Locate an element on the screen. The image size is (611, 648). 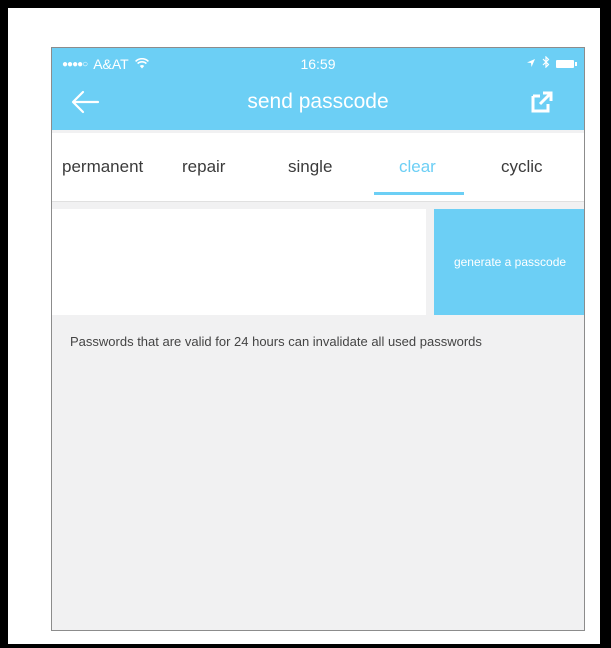
share-icon is located at coordinates (542, 102).